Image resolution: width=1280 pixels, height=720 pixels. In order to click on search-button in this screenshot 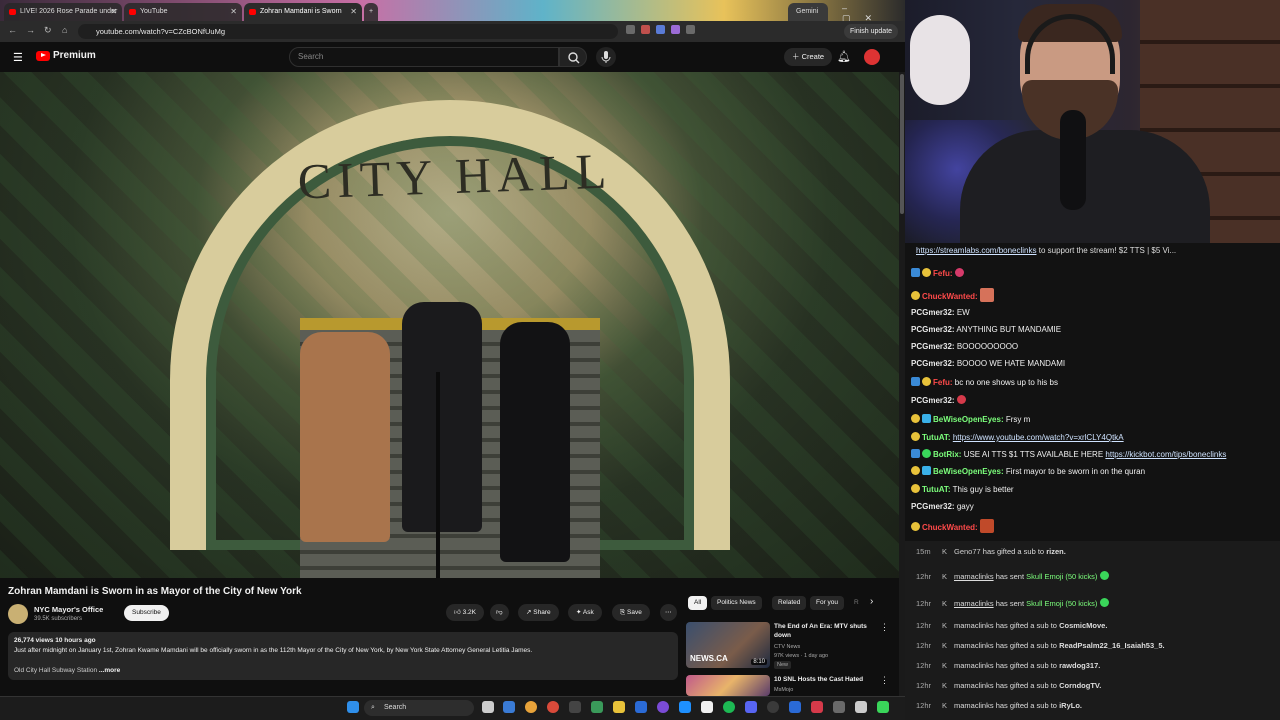, I will do `click(573, 57)`.